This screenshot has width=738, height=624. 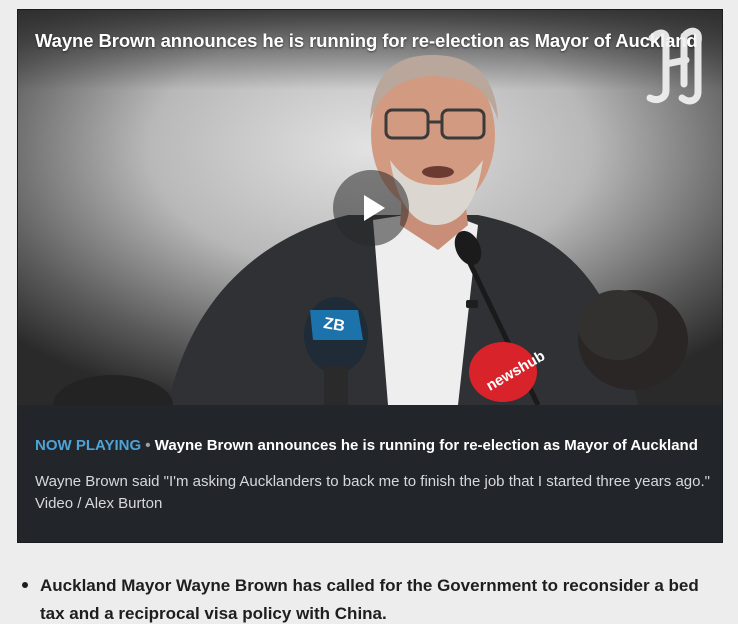 I want to click on play-button, so click(x=371, y=208).